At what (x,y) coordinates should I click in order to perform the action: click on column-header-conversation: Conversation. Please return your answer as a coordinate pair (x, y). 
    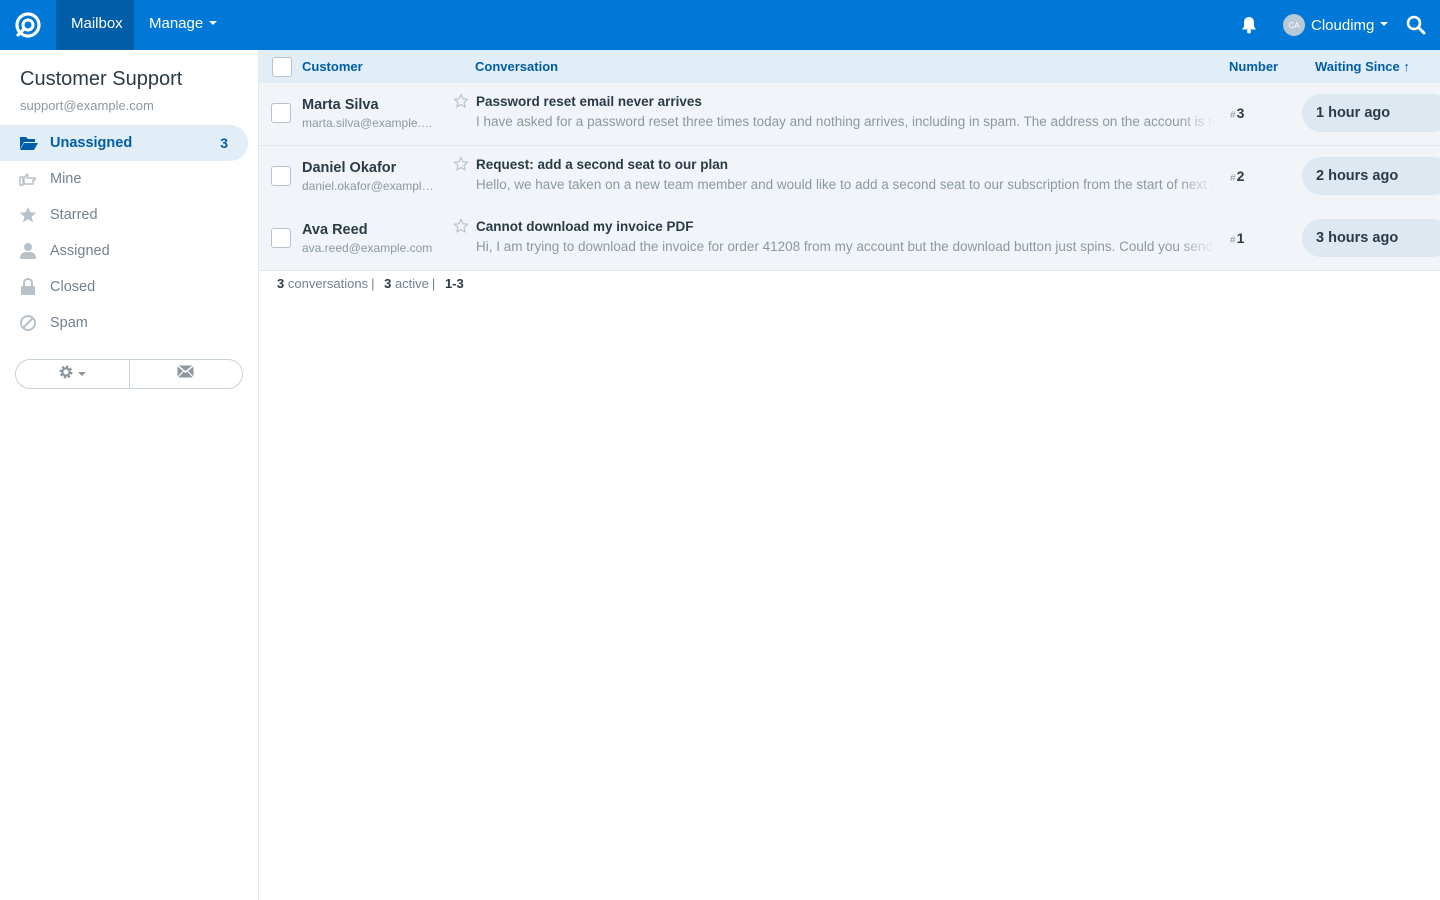
    Looking at the image, I should click on (516, 66).